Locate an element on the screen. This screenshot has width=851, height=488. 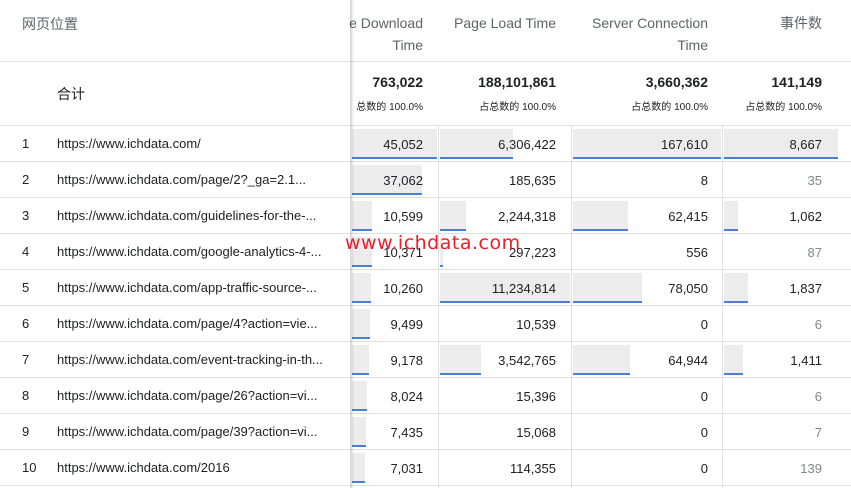
header-server-connection-line1: Server Connection is located at coordinates (650, 23).